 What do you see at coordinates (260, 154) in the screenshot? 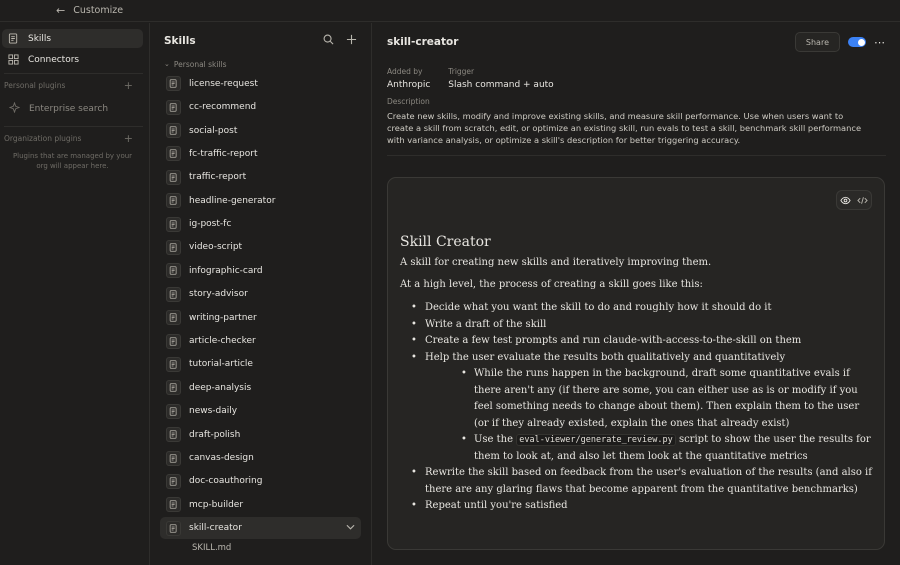
I see `skill-item: fc-traffic-report` at bounding box center [260, 154].